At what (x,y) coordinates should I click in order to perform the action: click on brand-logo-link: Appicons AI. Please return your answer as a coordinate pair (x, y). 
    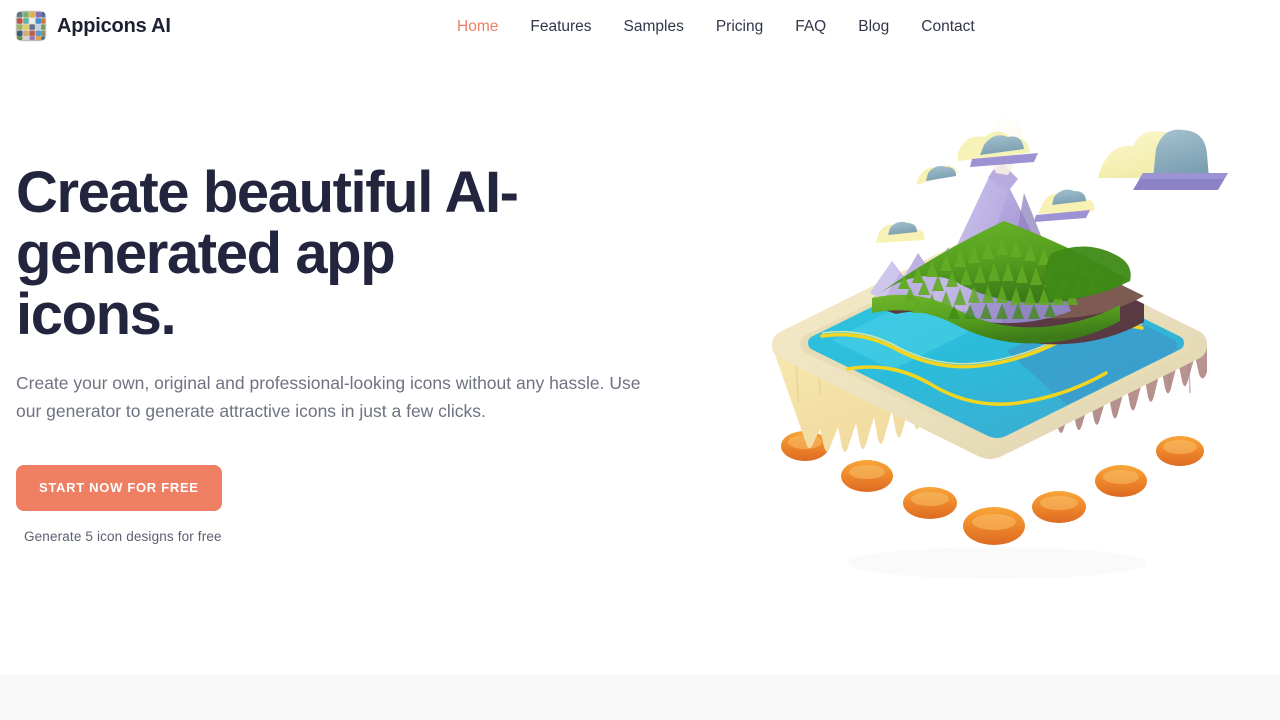
    Looking at the image, I should click on (93, 26).